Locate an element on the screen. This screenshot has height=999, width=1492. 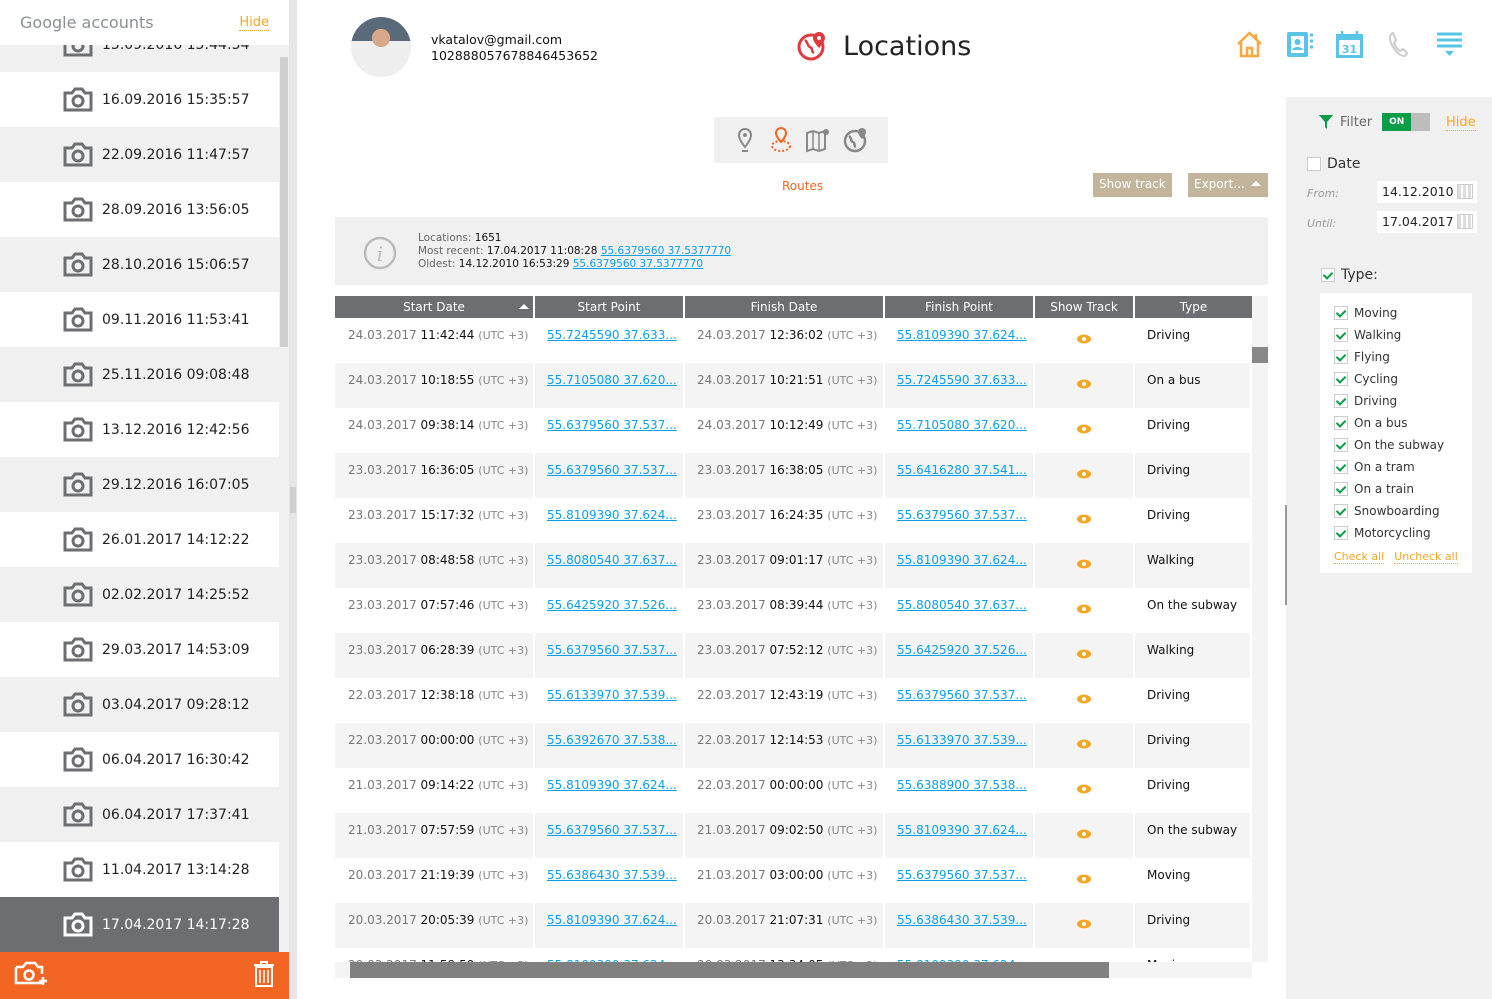
calendar-icon: 31 is located at coordinates (1349, 44).